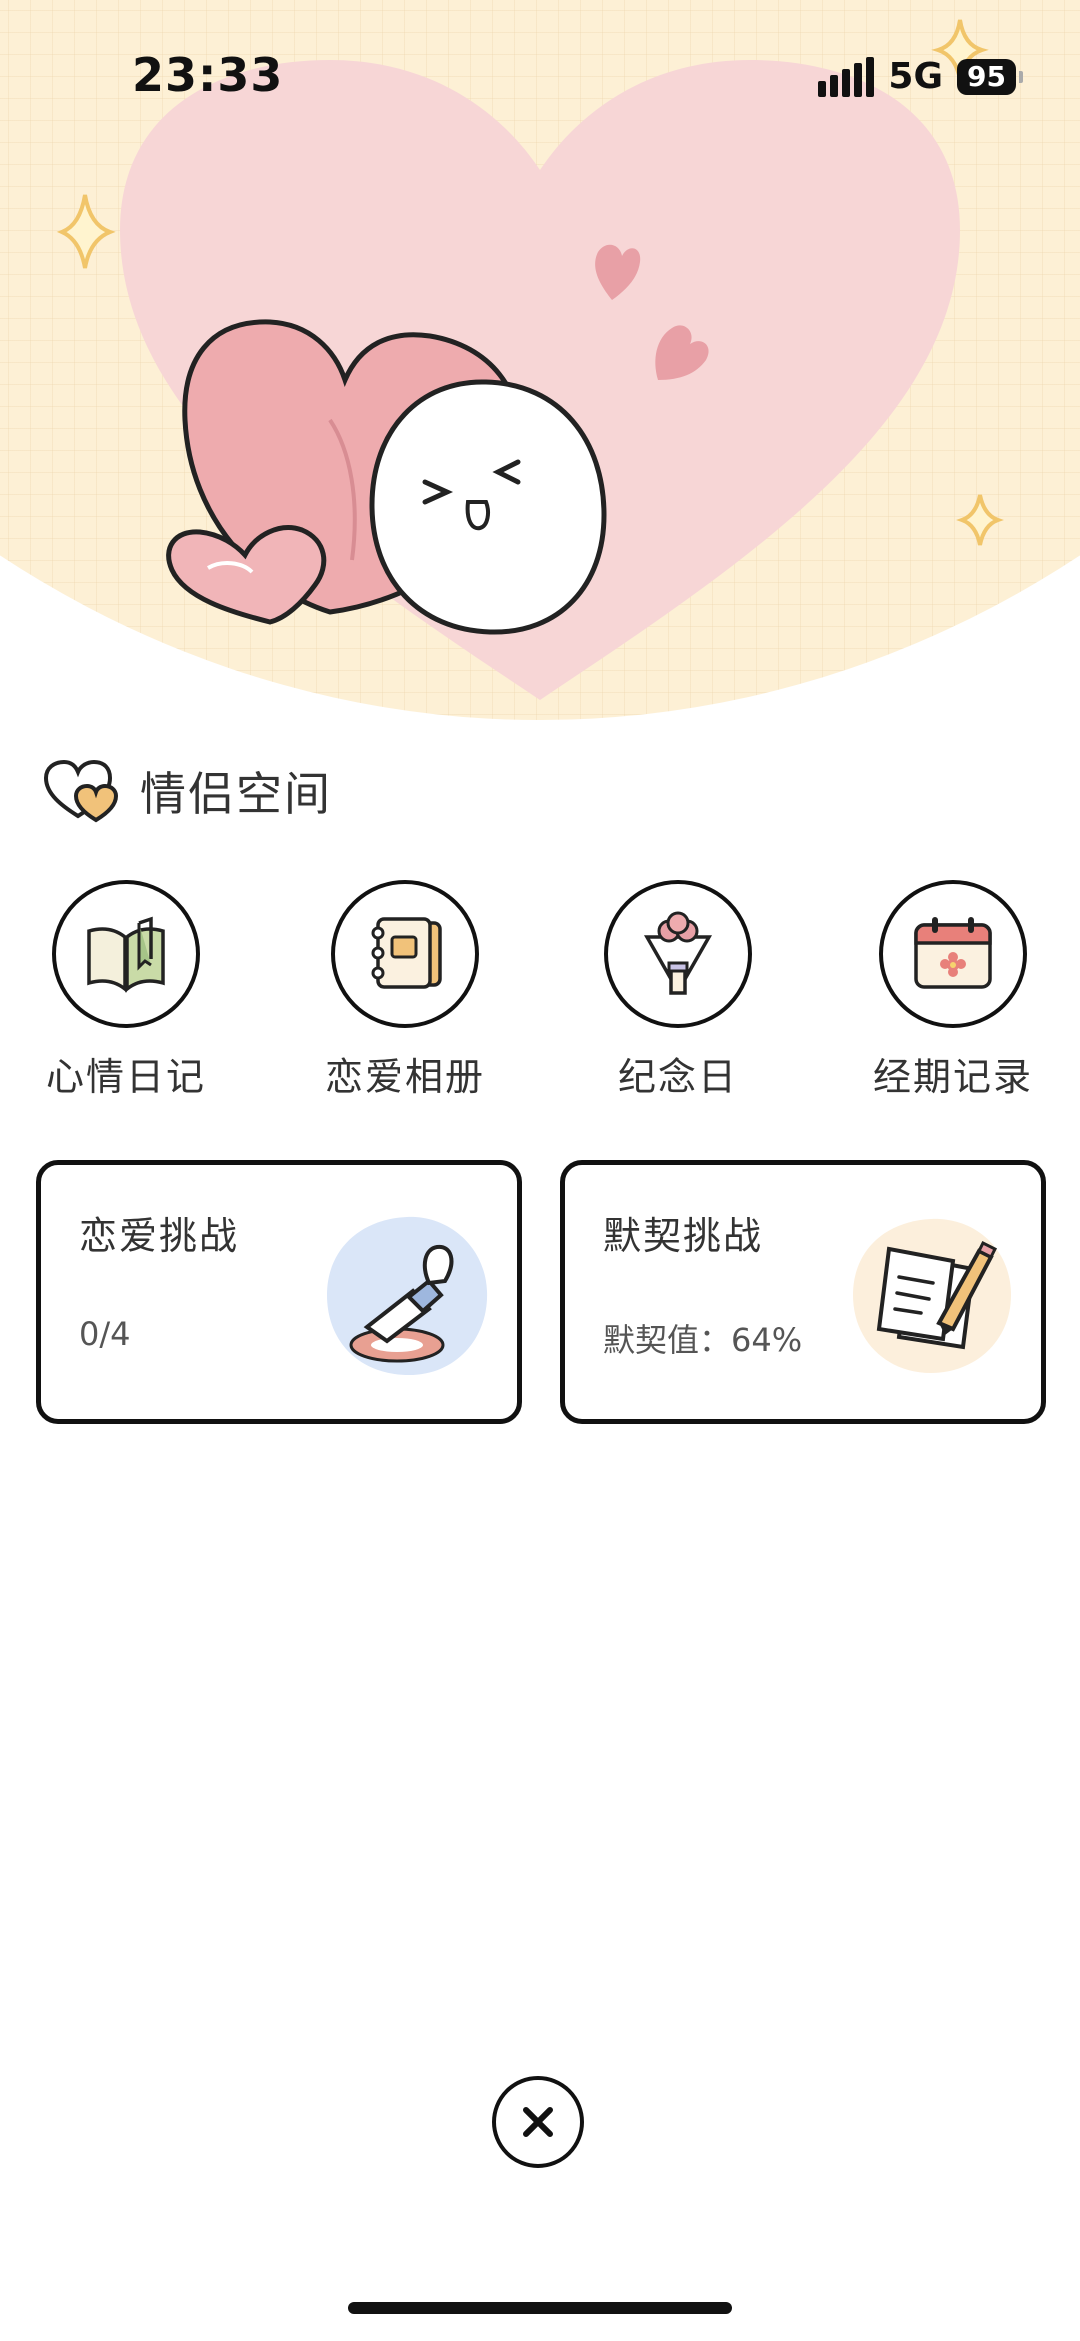  I want to click on feature-label: 心情日记, so click(125, 1077).